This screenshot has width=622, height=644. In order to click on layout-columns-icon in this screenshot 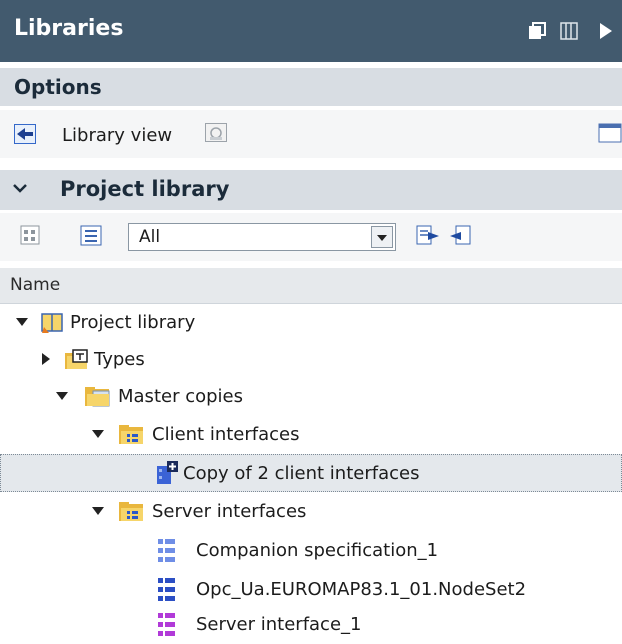, I will do `click(569, 31)`.